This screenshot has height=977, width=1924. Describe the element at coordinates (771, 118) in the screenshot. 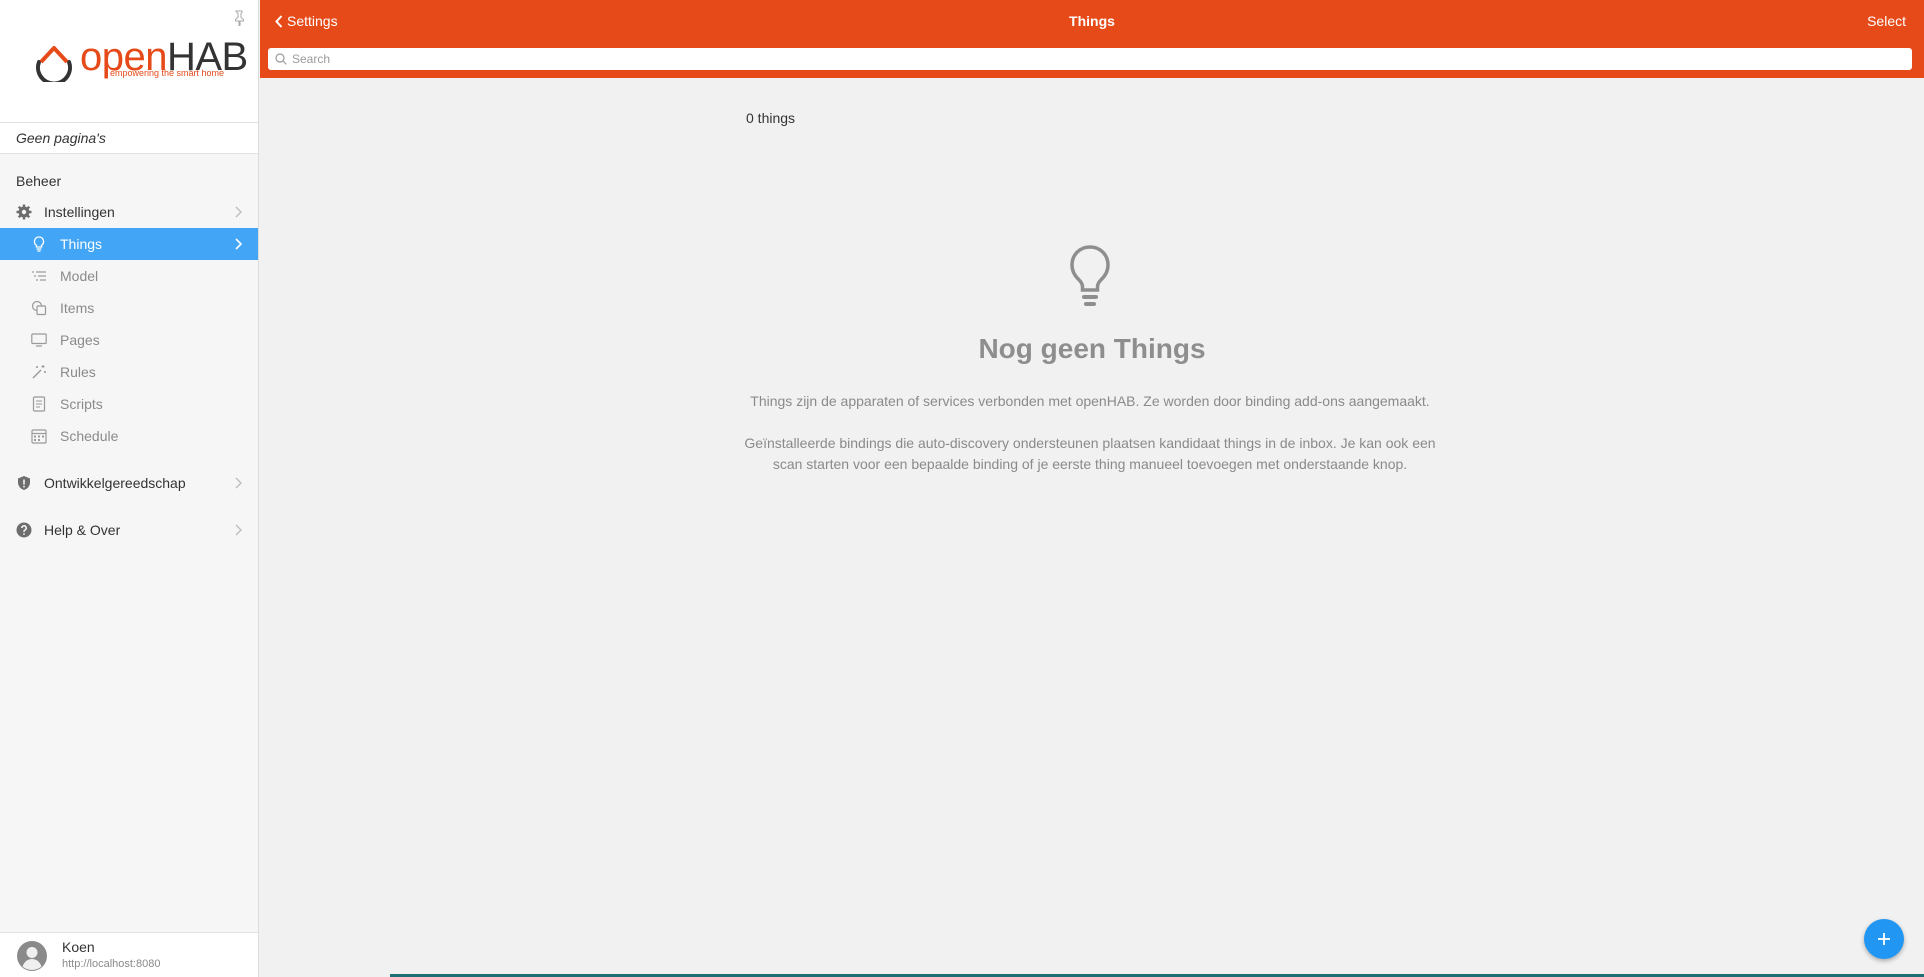

I see `things-count: 0 things` at that location.